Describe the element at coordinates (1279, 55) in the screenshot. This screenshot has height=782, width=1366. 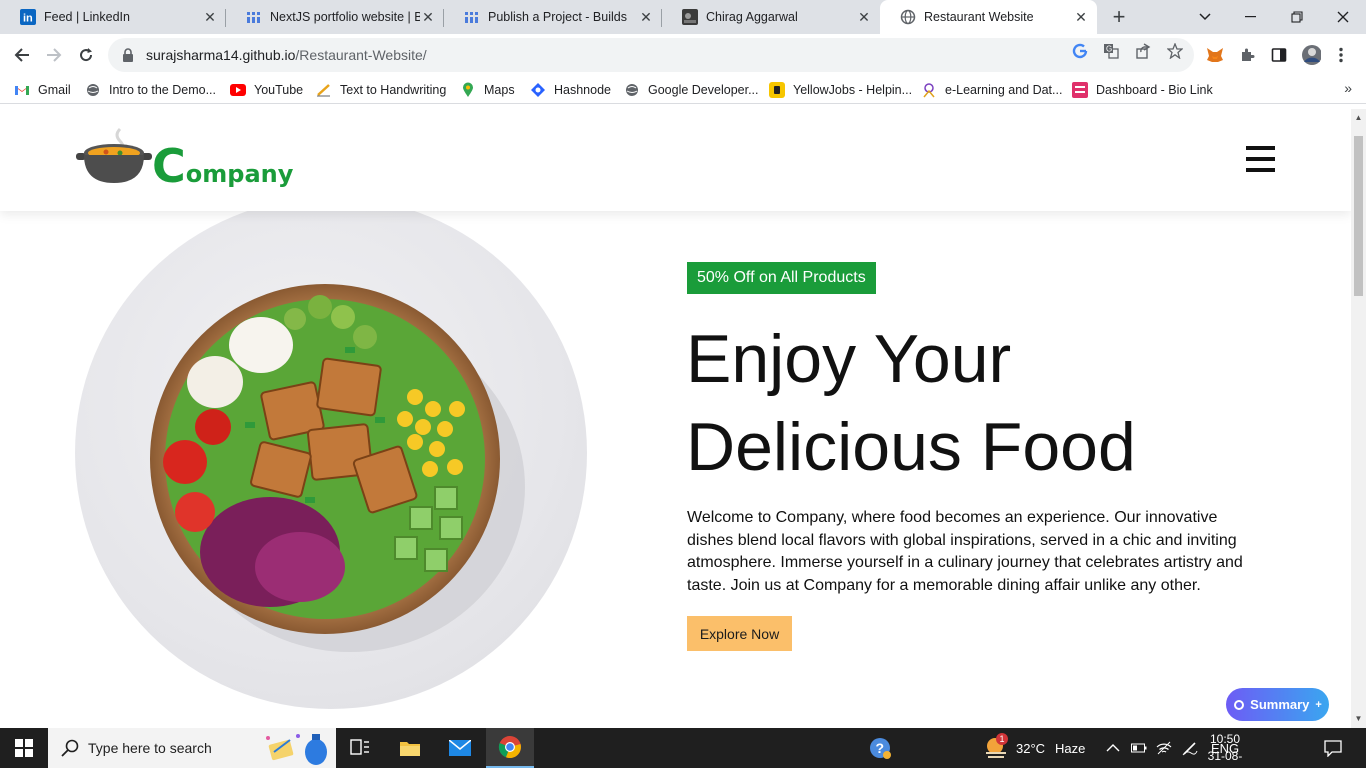
I see `side-panel-icon` at that location.